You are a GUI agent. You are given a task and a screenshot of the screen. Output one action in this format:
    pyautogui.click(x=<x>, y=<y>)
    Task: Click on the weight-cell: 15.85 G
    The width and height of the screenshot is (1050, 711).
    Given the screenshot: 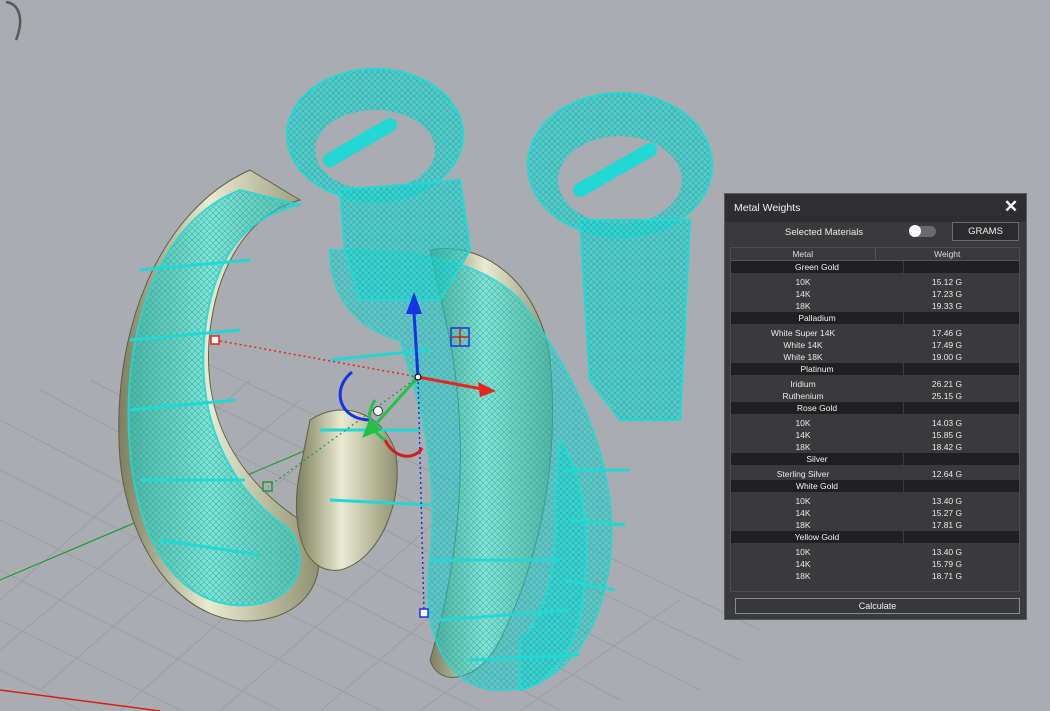 What is the action you would take?
    pyautogui.click(x=947, y=435)
    